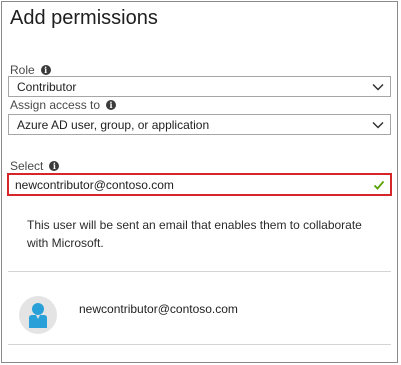 The height and width of the screenshot is (365, 401). Describe the element at coordinates (84, 18) in the screenshot. I see `panel-title: Add permissions` at that location.